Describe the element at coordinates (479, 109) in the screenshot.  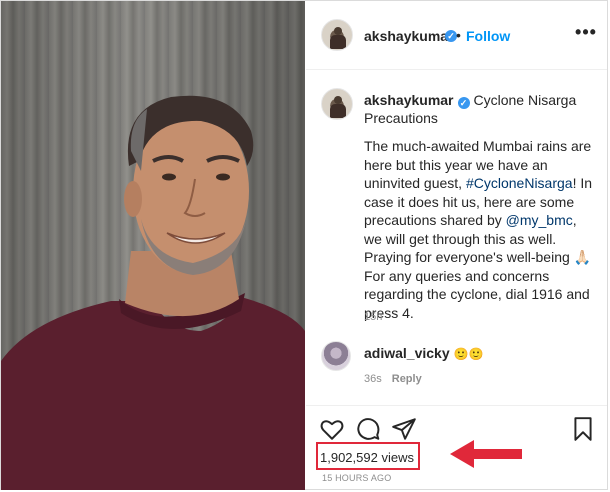
I see `caption-header: akshaykumar ✓ Cyclone Nisarga Precautions` at that location.